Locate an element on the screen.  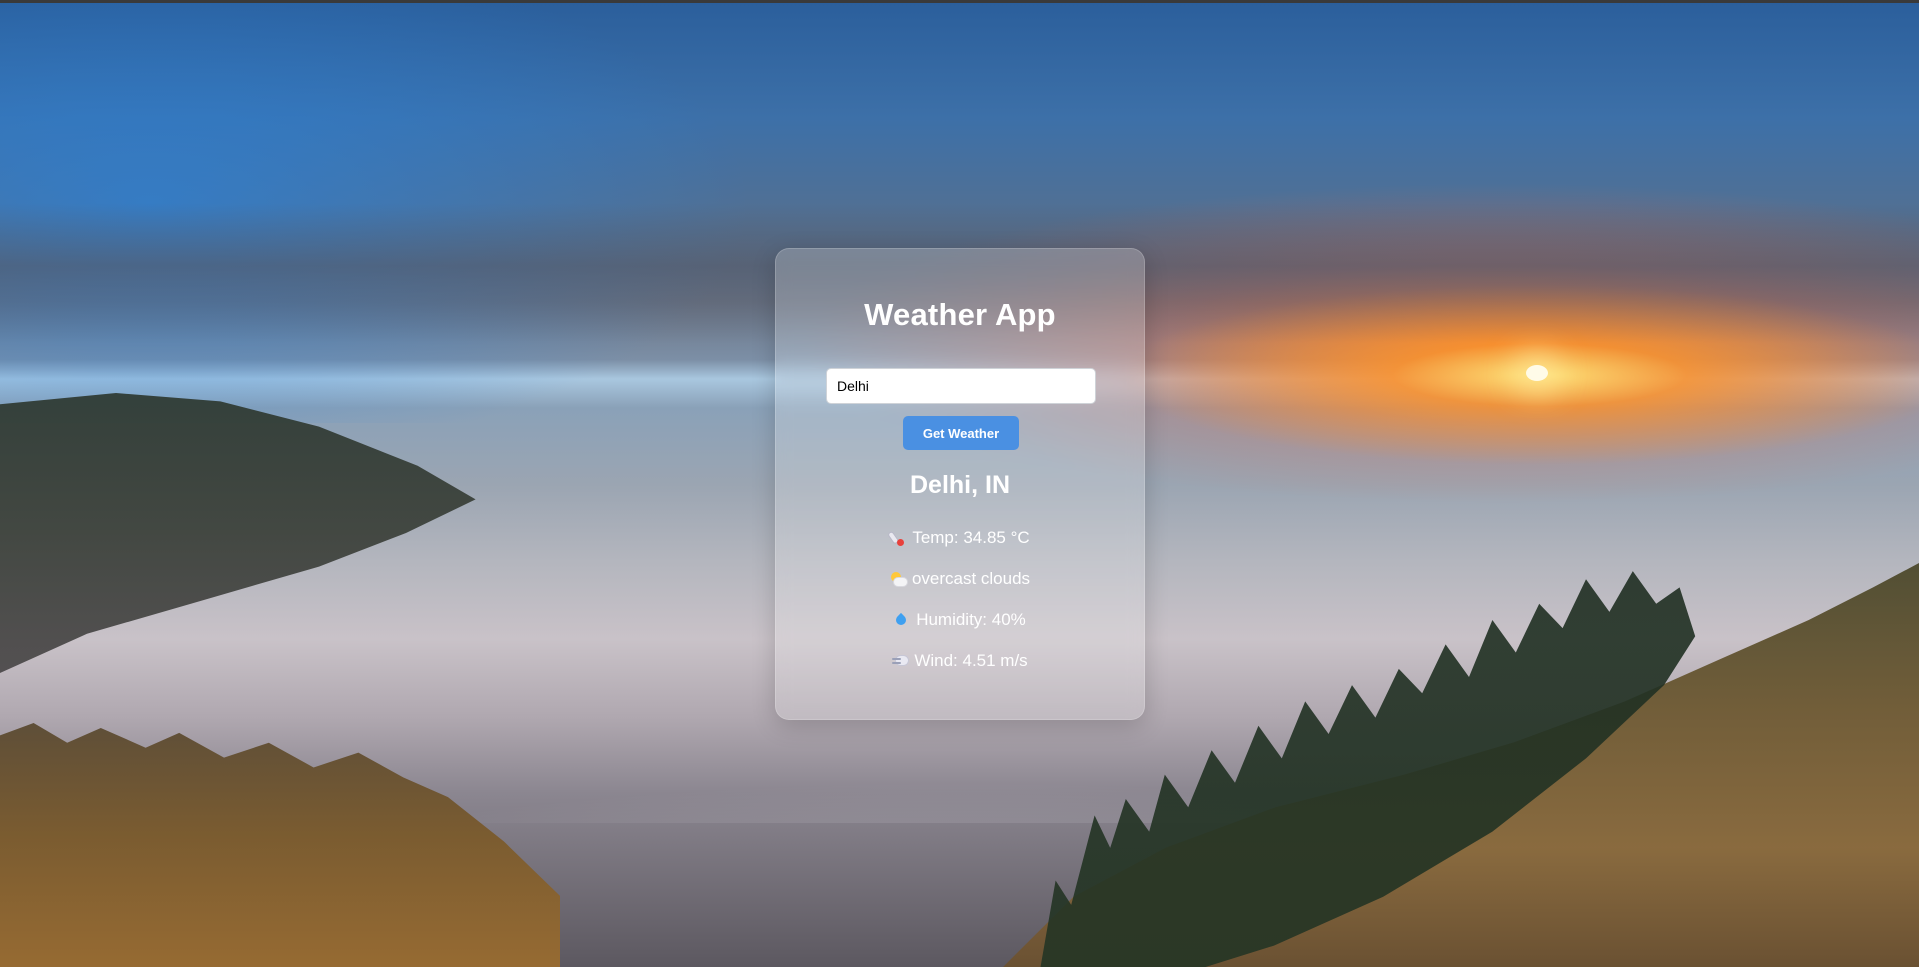
wind-icon is located at coordinates (900, 661).